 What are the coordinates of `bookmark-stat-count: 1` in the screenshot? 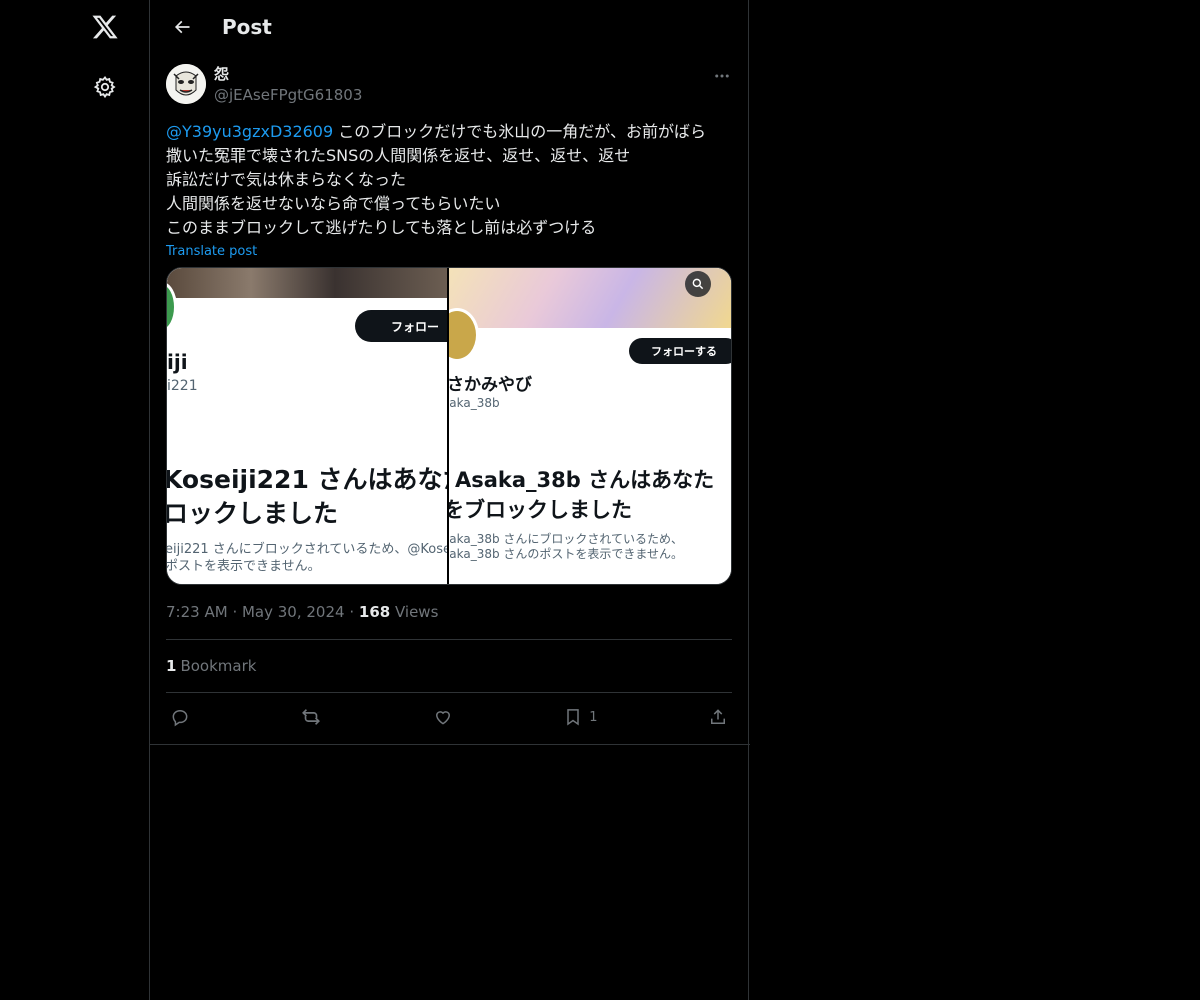 It's located at (171, 666).